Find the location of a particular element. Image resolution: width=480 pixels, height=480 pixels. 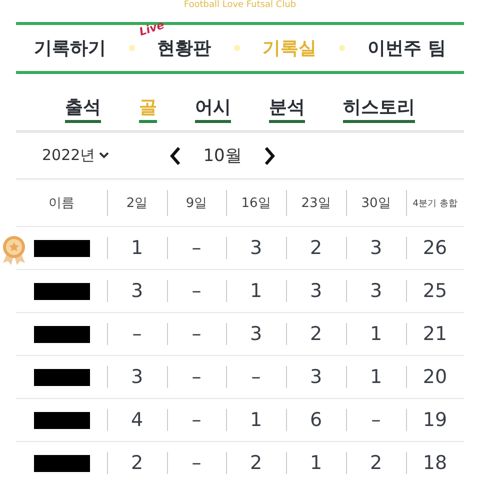

column-header: 4분기 총합 is located at coordinates (435, 203).